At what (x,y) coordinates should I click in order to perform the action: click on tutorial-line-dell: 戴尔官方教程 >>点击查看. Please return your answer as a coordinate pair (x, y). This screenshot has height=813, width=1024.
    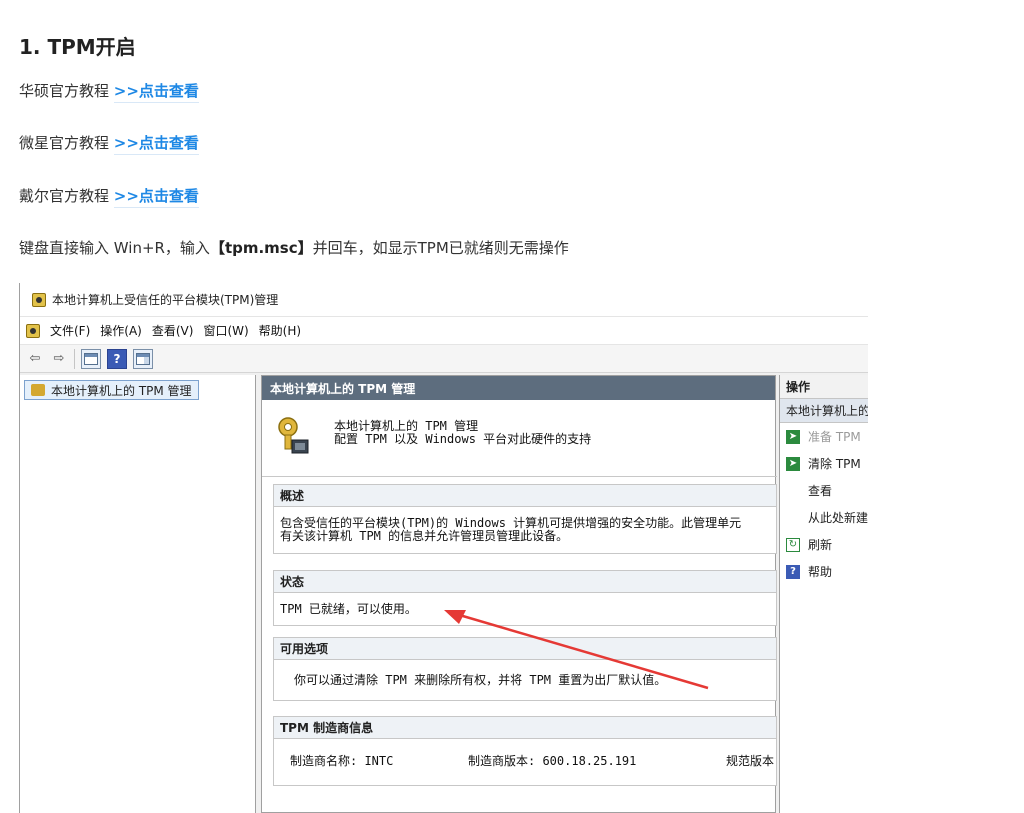
    Looking at the image, I should click on (109, 196).